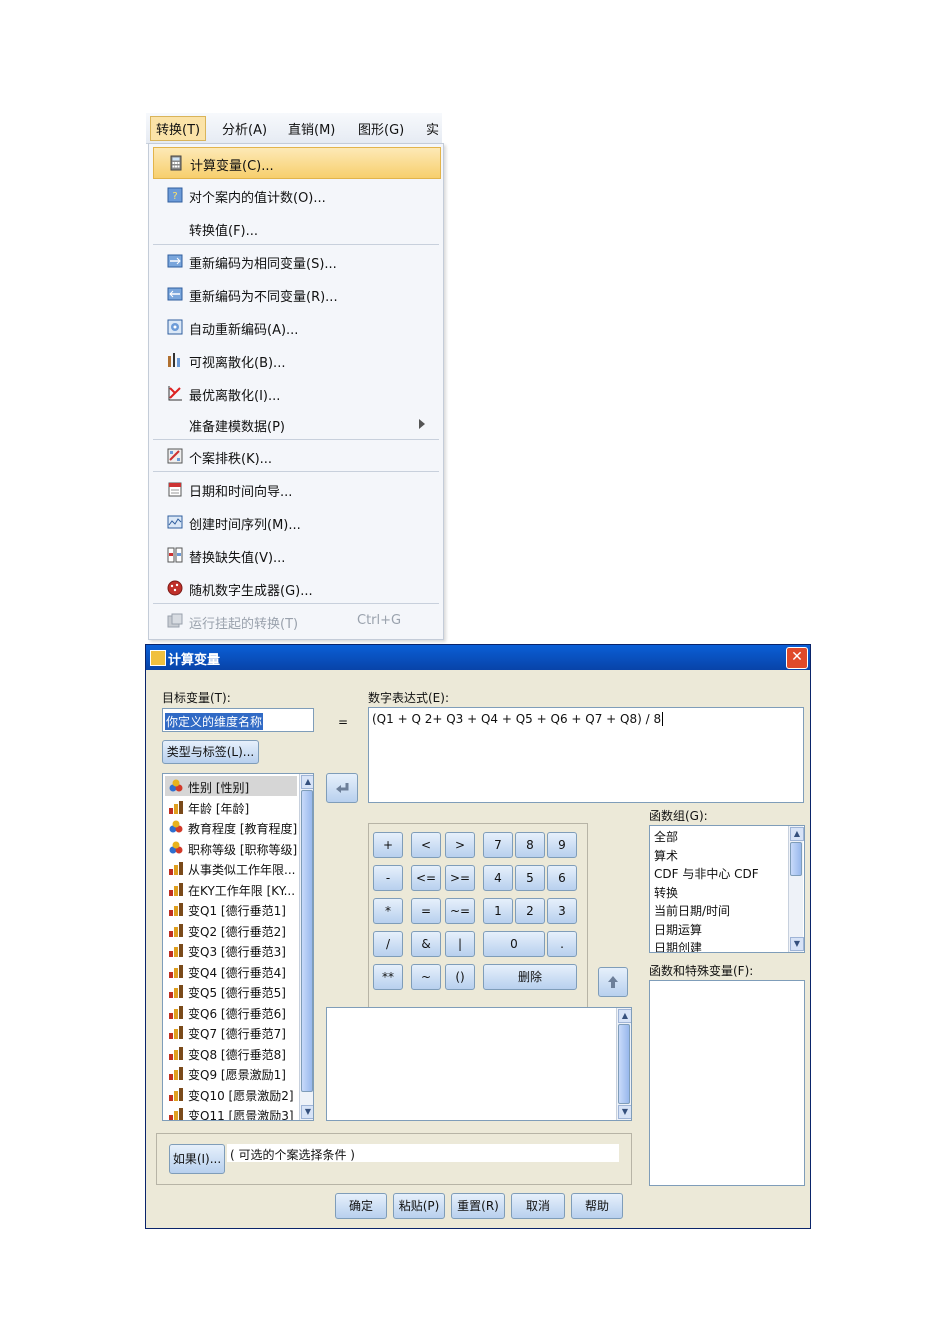  What do you see at coordinates (175, 489) in the screenshot?
I see `date-wizard-icon` at bounding box center [175, 489].